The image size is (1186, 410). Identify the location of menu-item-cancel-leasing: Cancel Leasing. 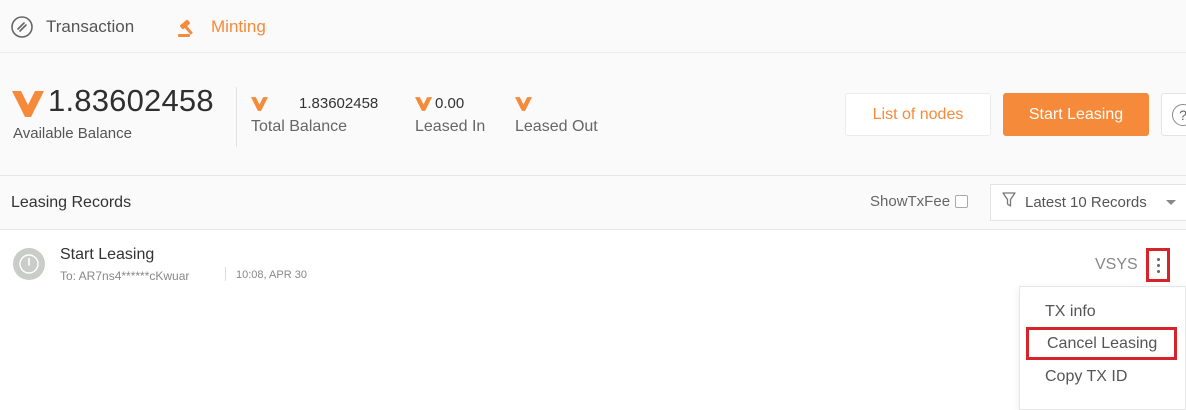
(1101, 343).